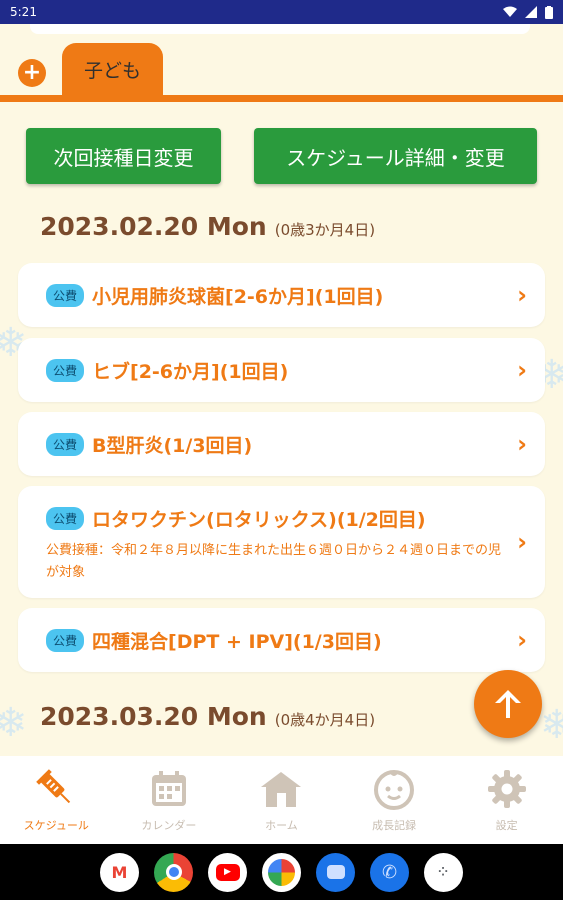  I want to click on nav-home: ホーム, so click(281, 800).